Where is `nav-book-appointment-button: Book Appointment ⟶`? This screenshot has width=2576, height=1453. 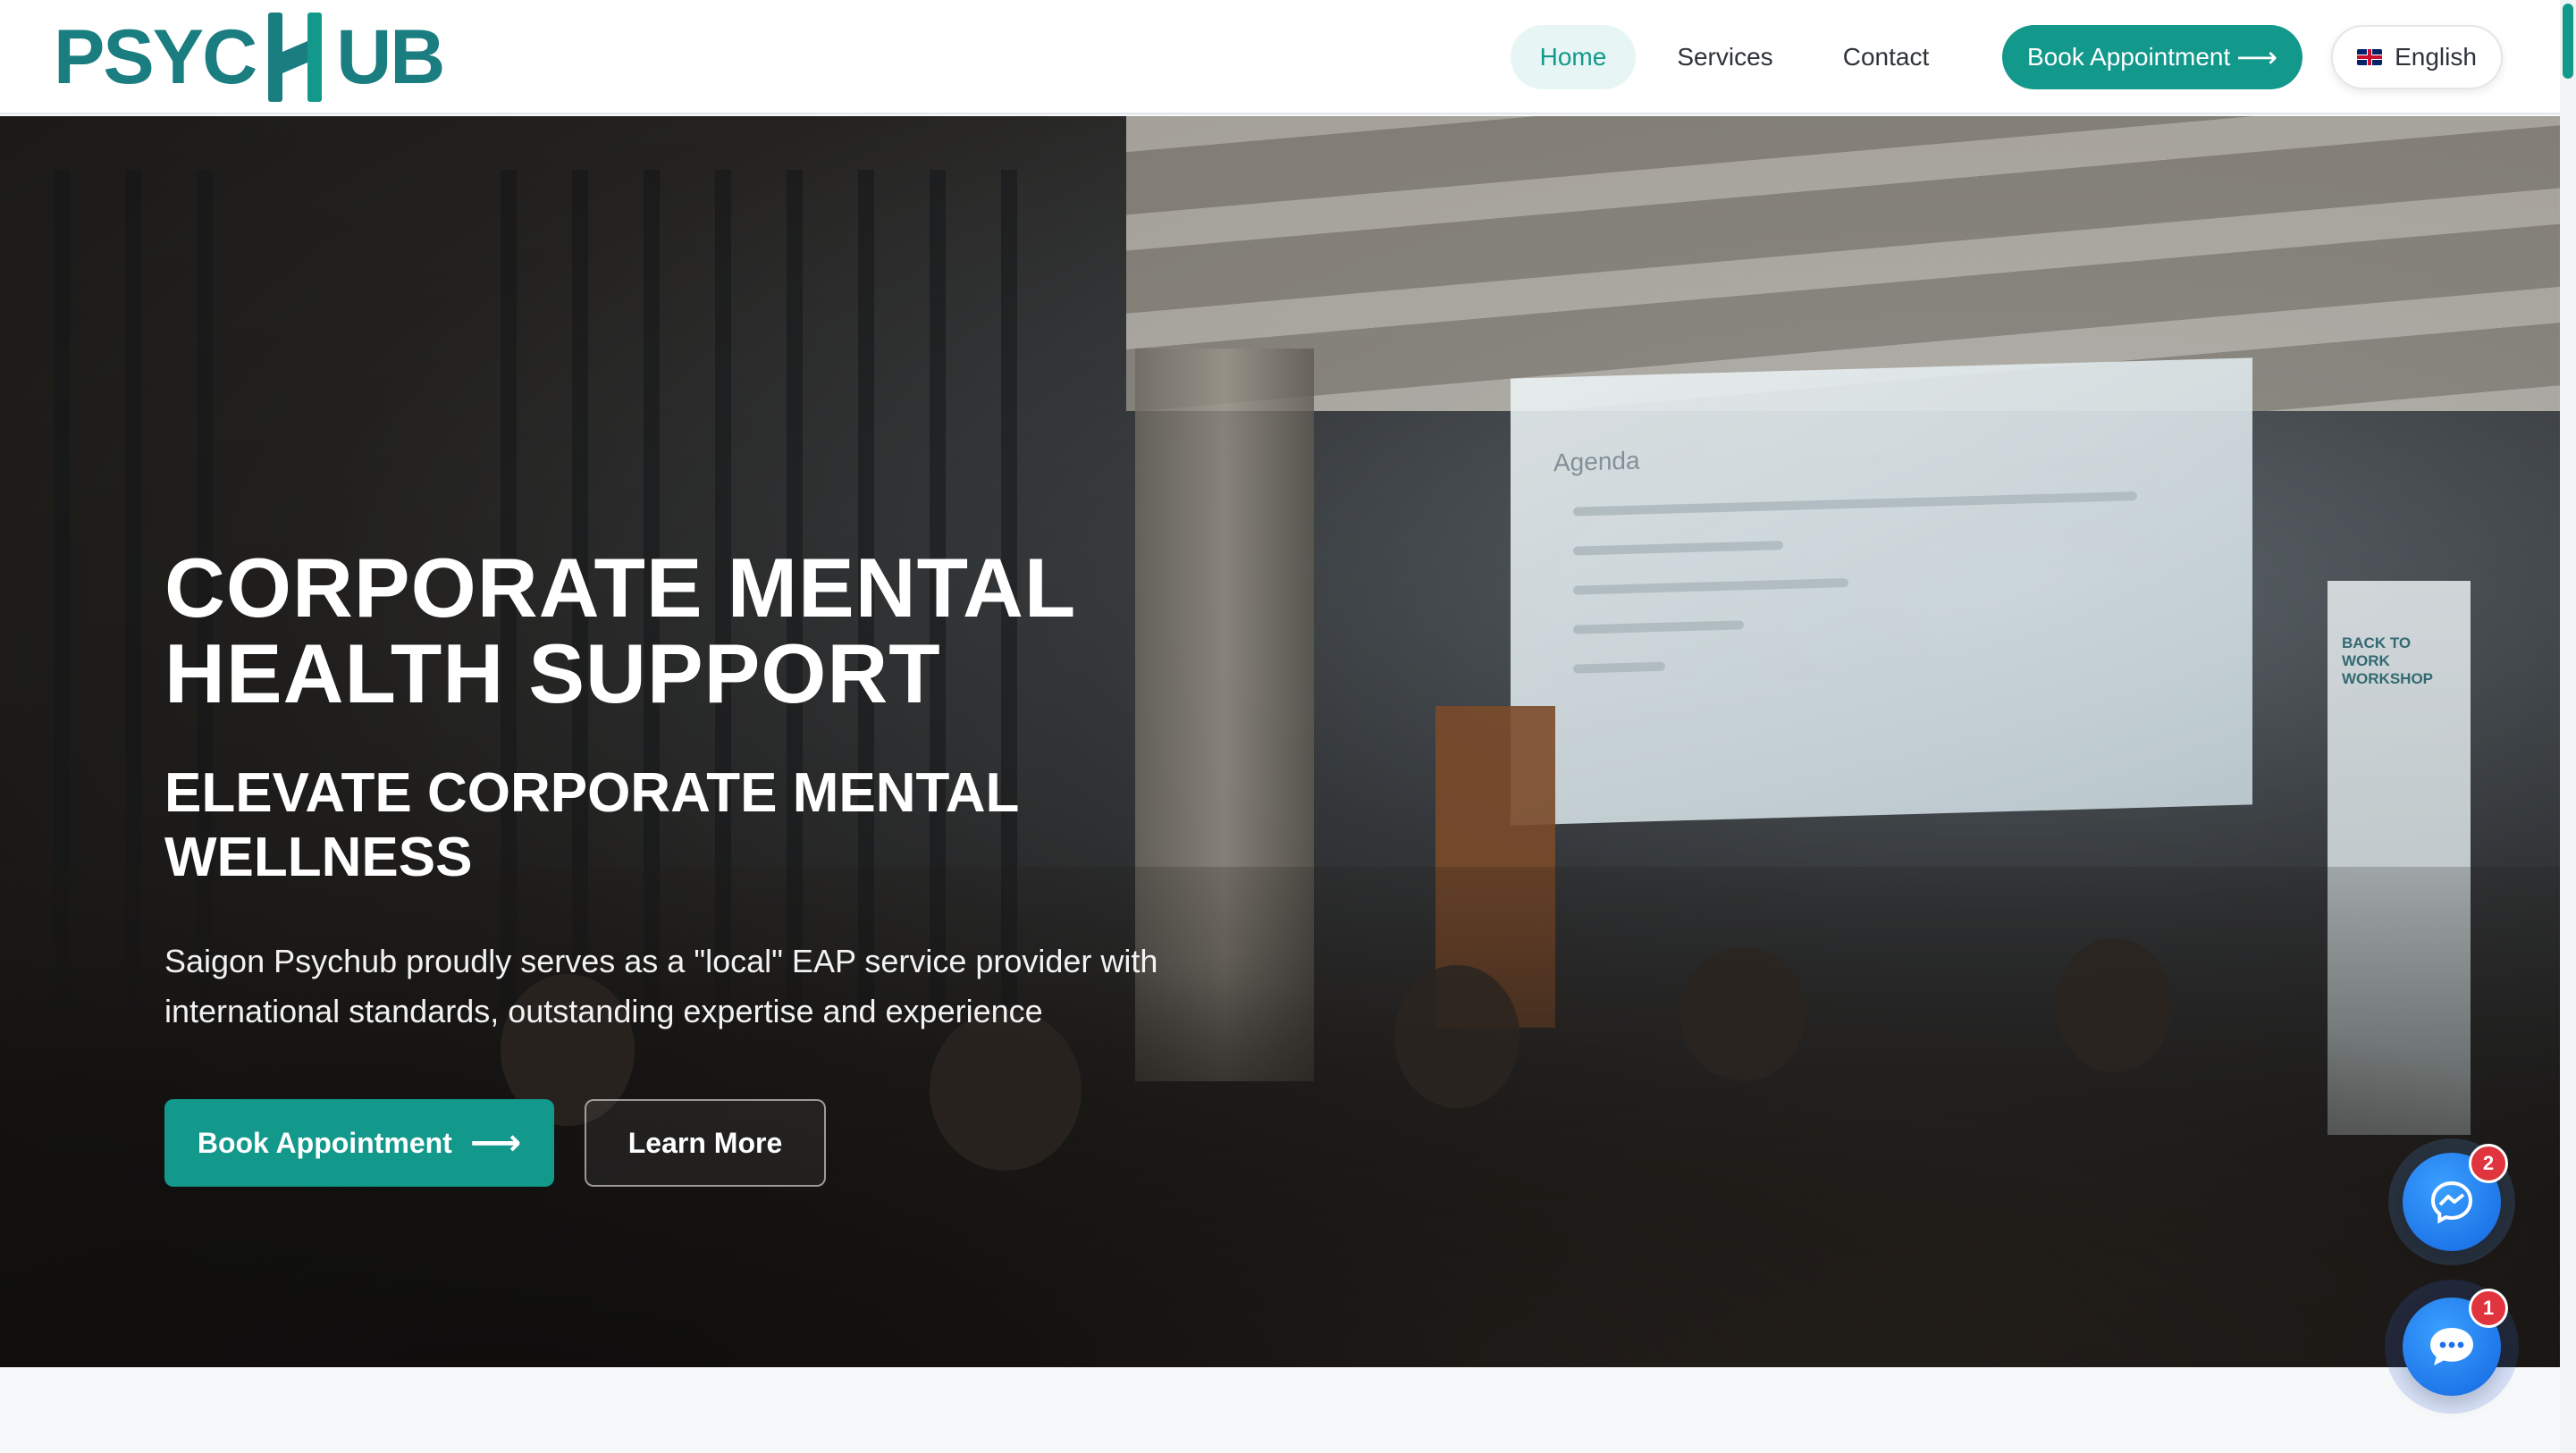 nav-book-appointment-button: Book Appointment ⟶ is located at coordinates (2152, 57).